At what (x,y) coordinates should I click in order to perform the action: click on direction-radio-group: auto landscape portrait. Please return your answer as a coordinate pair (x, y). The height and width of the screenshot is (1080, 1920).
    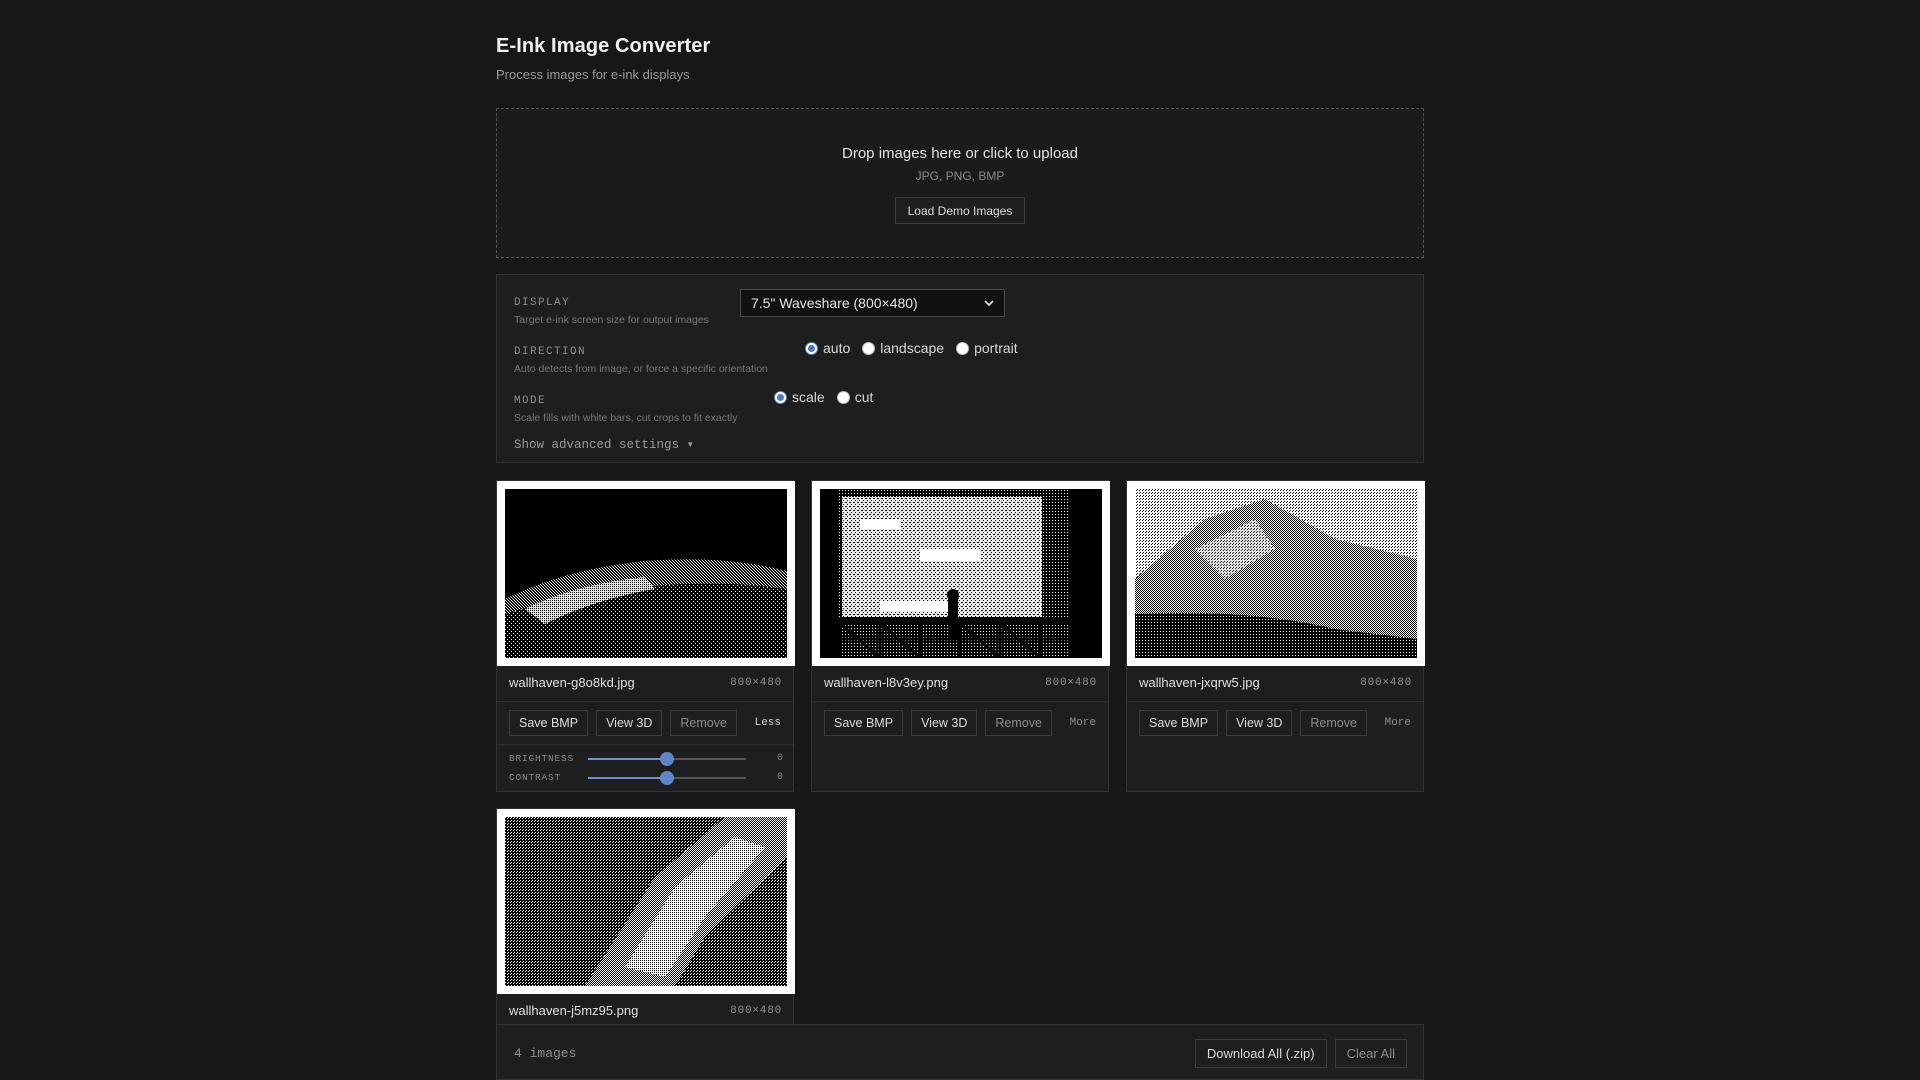
    Looking at the image, I should click on (917, 348).